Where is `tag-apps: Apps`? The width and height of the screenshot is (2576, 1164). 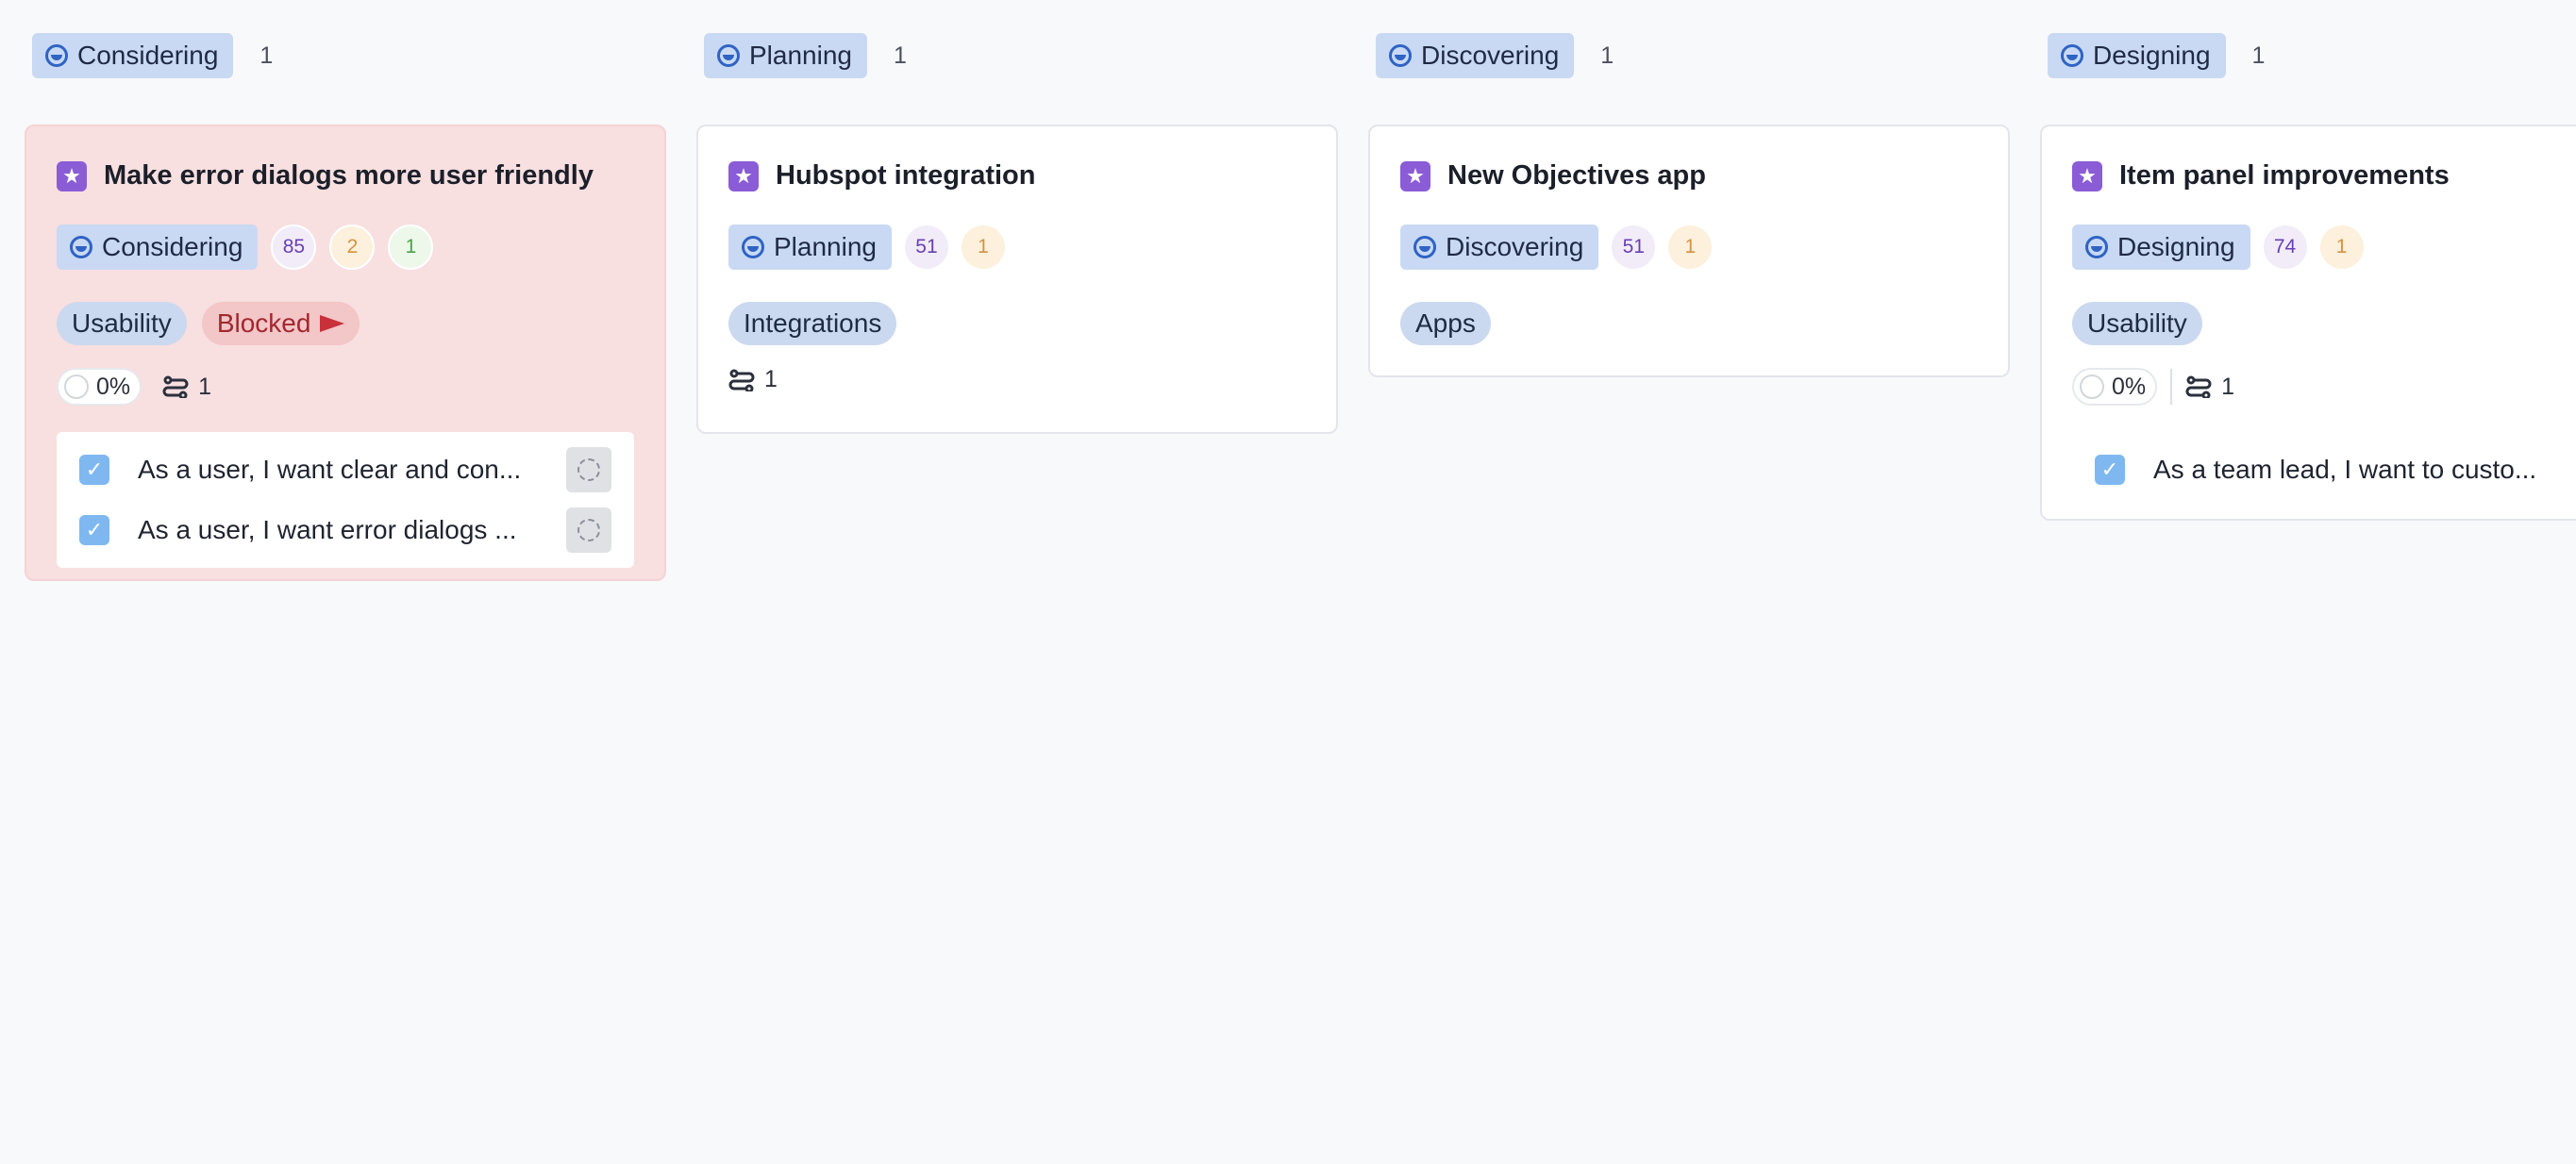 tag-apps: Apps is located at coordinates (1445, 323).